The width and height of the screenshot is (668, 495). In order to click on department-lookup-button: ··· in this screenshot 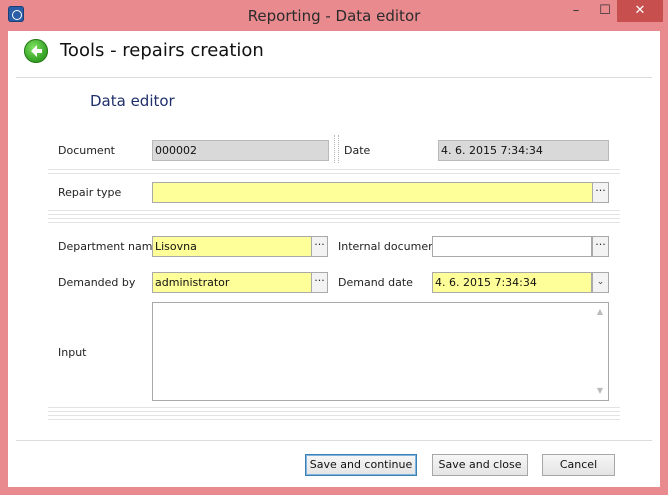, I will do `click(319, 246)`.